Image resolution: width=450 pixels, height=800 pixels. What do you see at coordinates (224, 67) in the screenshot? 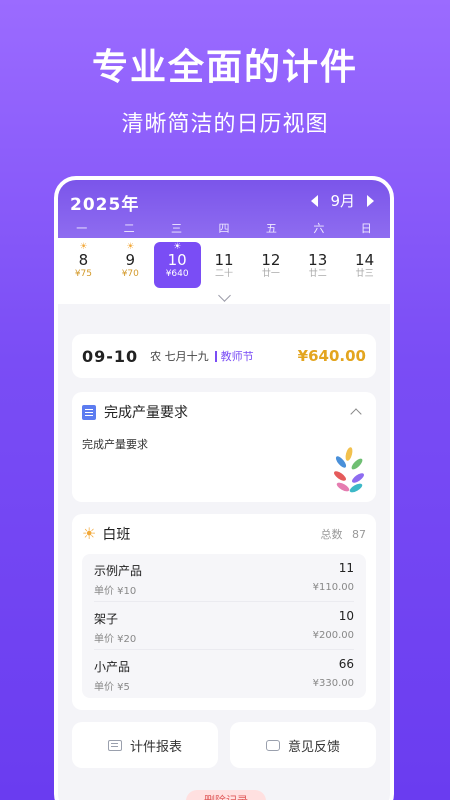
I see `hero-title: 专业全面的计件` at bounding box center [224, 67].